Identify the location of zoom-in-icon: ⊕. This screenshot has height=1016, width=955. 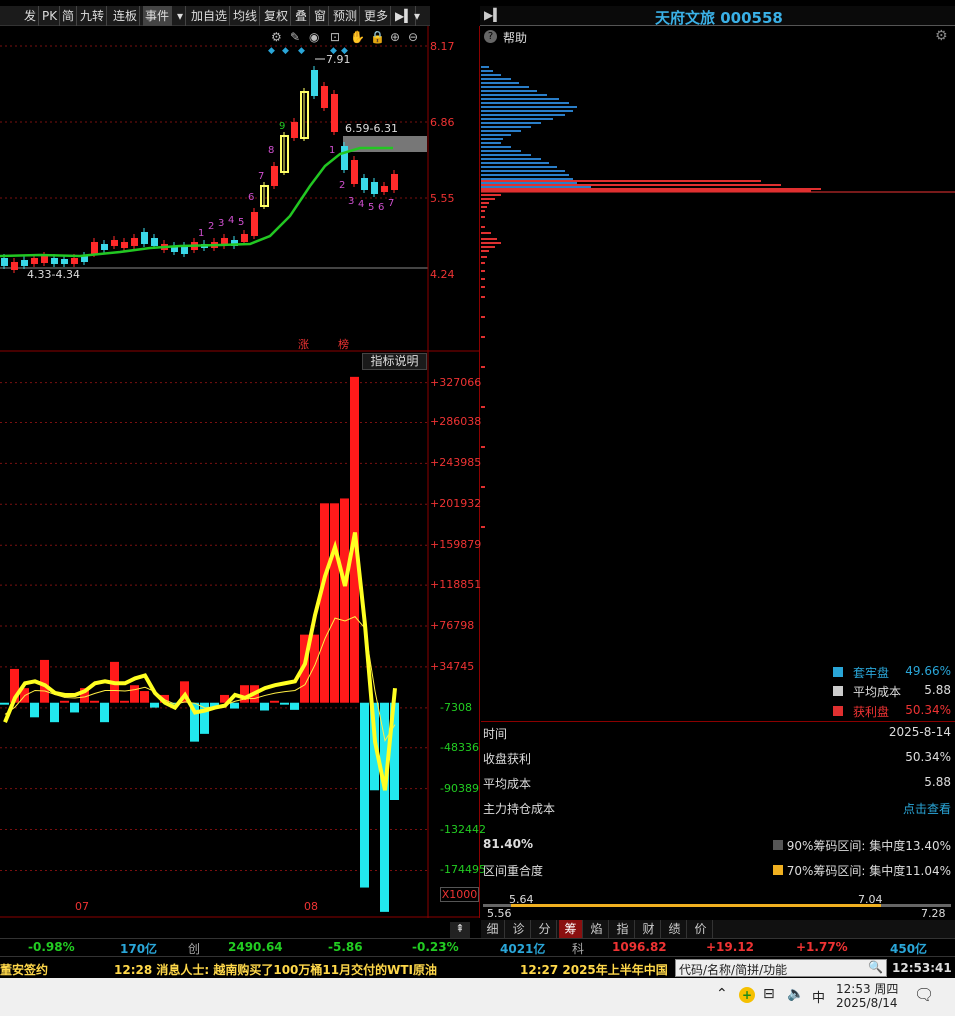
(395, 37).